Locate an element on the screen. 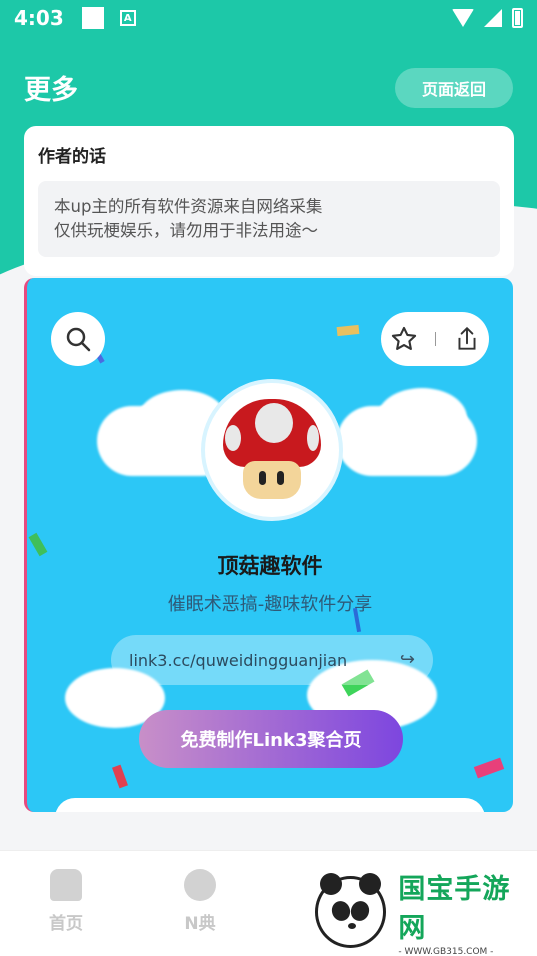  notification-square-icon is located at coordinates (92, 18).